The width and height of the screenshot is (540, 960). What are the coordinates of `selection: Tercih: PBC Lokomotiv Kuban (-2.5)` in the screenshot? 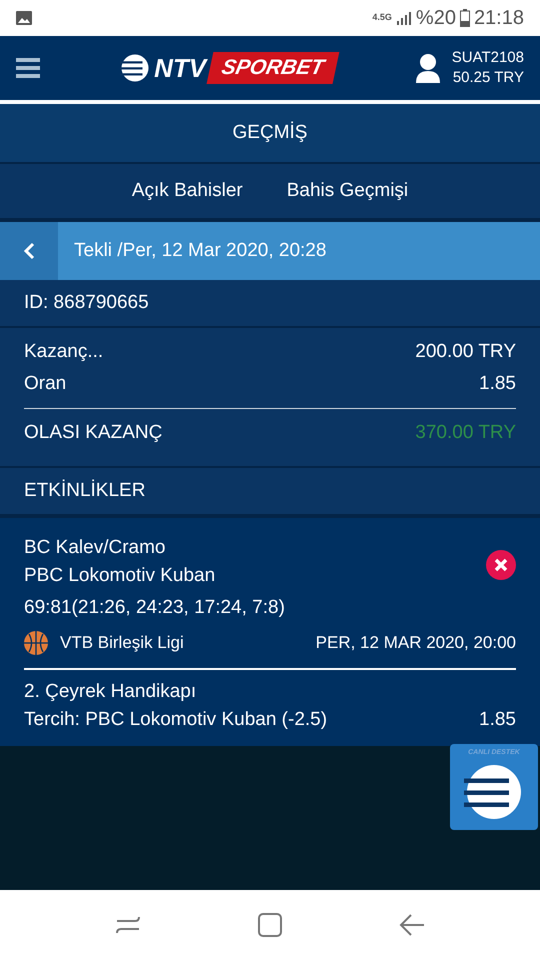 It's located at (176, 720).